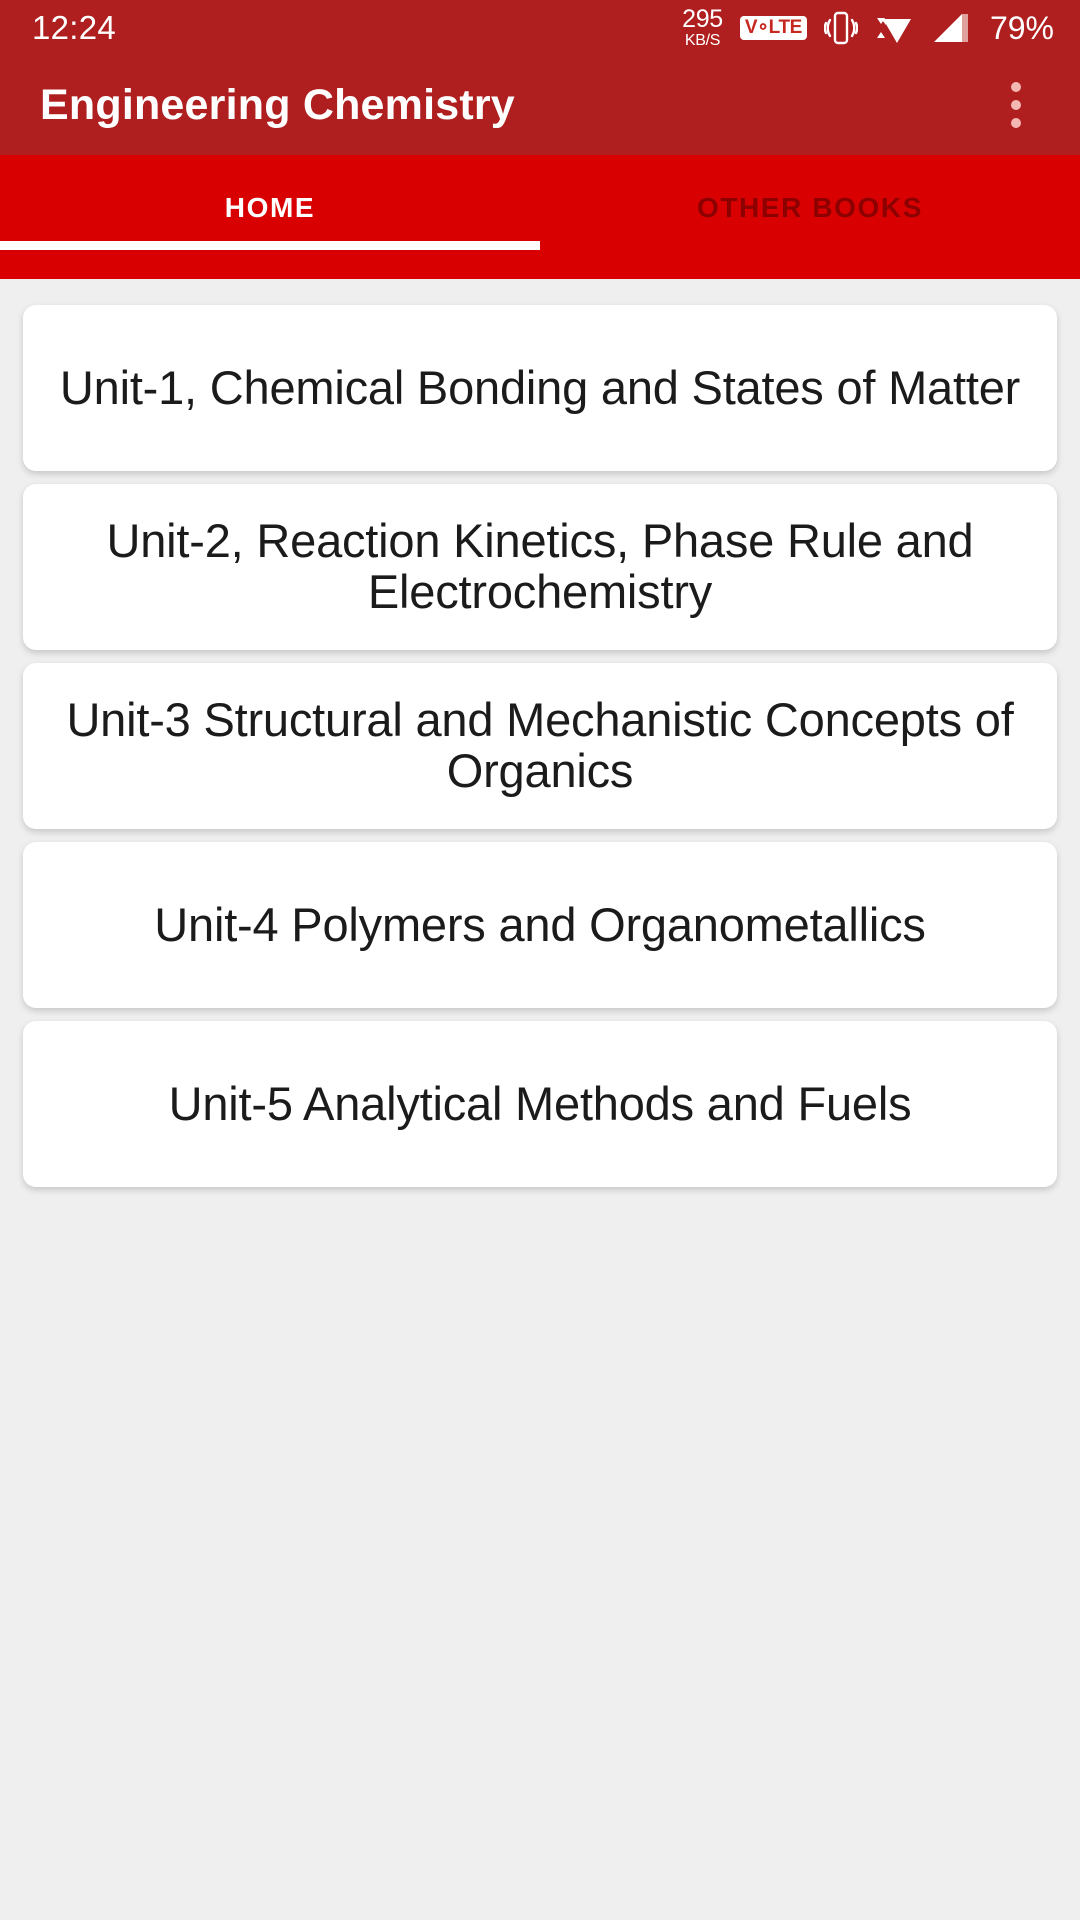 This screenshot has height=1920, width=1080. Describe the element at coordinates (951, 28) in the screenshot. I see `signal-icon` at that location.